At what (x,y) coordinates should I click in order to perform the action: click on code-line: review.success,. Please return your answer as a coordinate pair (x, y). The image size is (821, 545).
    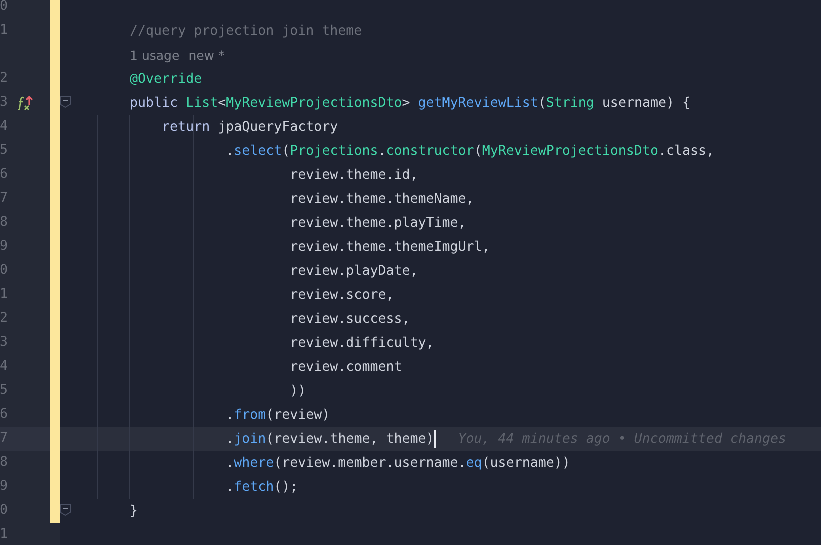
    Looking at the image, I should click on (350, 319).